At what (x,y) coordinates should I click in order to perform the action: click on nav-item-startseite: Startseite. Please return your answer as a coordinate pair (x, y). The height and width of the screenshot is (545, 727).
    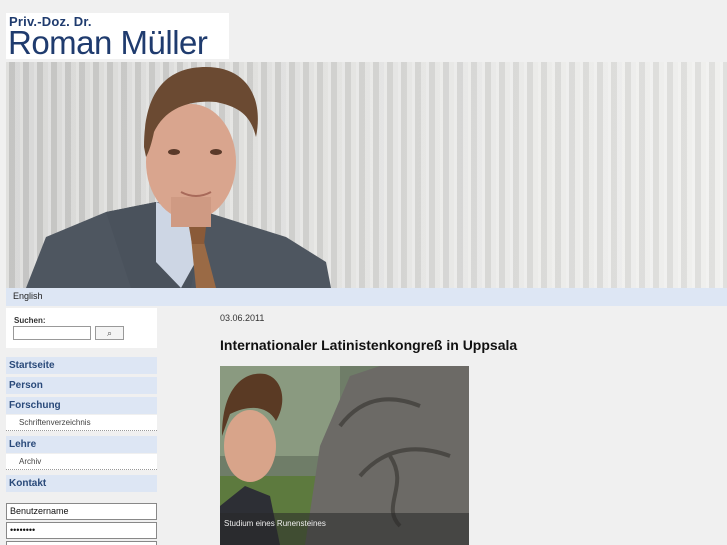
    Looking at the image, I should click on (81, 365).